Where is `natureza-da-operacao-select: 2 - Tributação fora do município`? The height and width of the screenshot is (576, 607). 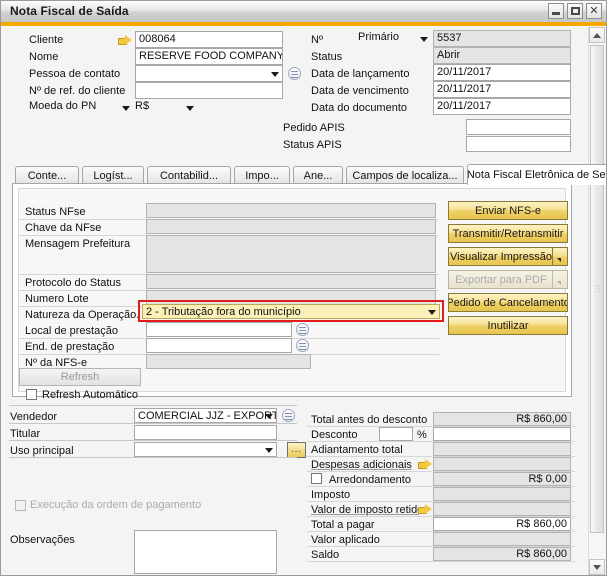 natureza-da-operacao-select: 2 - Tributação fora do município is located at coordinates (291, 311).